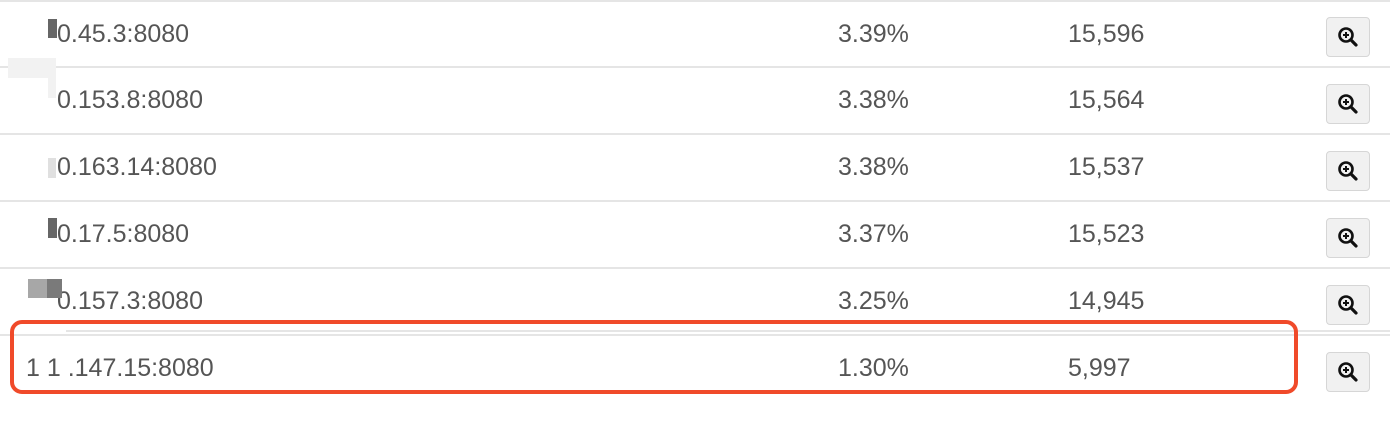  What do you see at coordinates (1106, 33) in the screenshot?
I see `count-cell: 15,596` at bounding box center [1106, 33].